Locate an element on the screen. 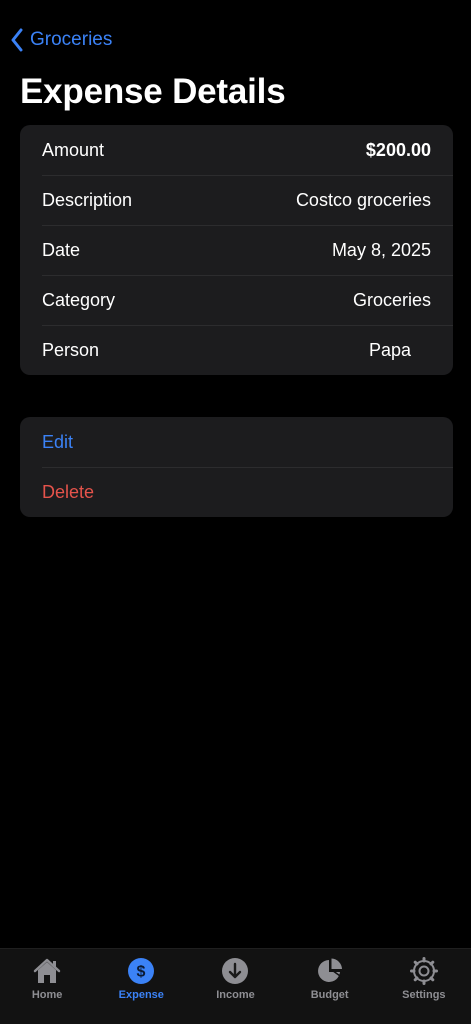  description-value: Costco groceries is located at coordinates (363, 199).